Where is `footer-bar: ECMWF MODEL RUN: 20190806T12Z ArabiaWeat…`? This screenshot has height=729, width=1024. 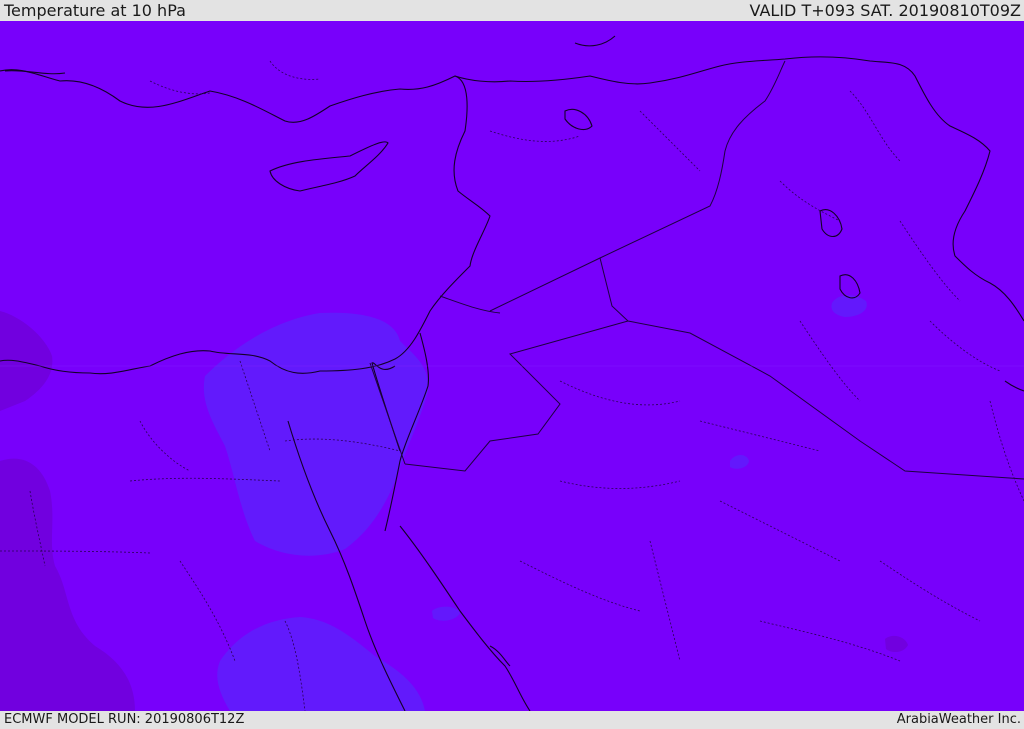
footer-bar: ECMWF MODEL RUN: 20190806T12Z ArabiaWeat… is located at coordinates (512, 720).